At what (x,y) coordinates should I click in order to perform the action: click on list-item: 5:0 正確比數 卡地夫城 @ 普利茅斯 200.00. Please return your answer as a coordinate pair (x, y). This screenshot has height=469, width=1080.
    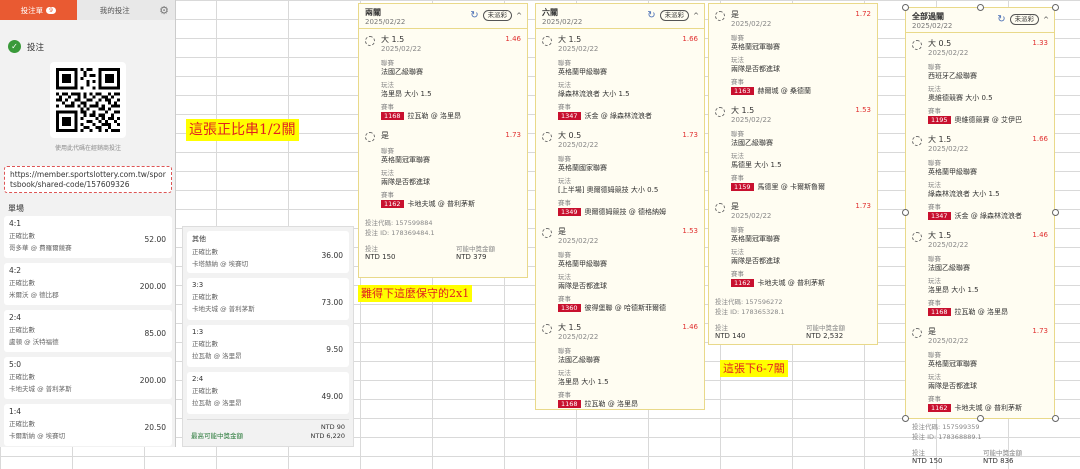
    Looking at the image, I should click on (88, 378).